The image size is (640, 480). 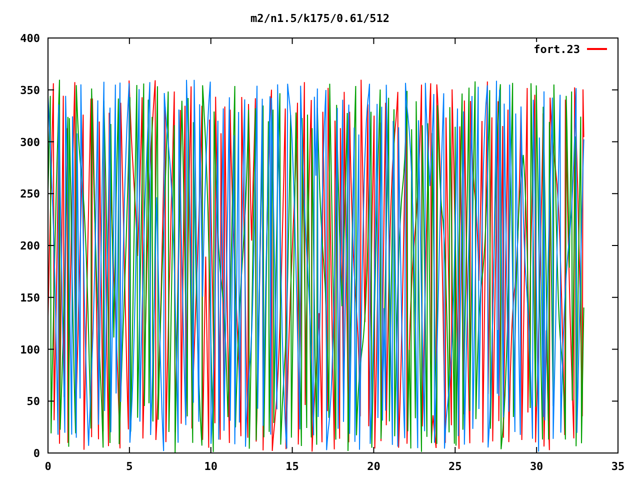 I want to click on y-tick-label: 100, so click(x=30, y=349).